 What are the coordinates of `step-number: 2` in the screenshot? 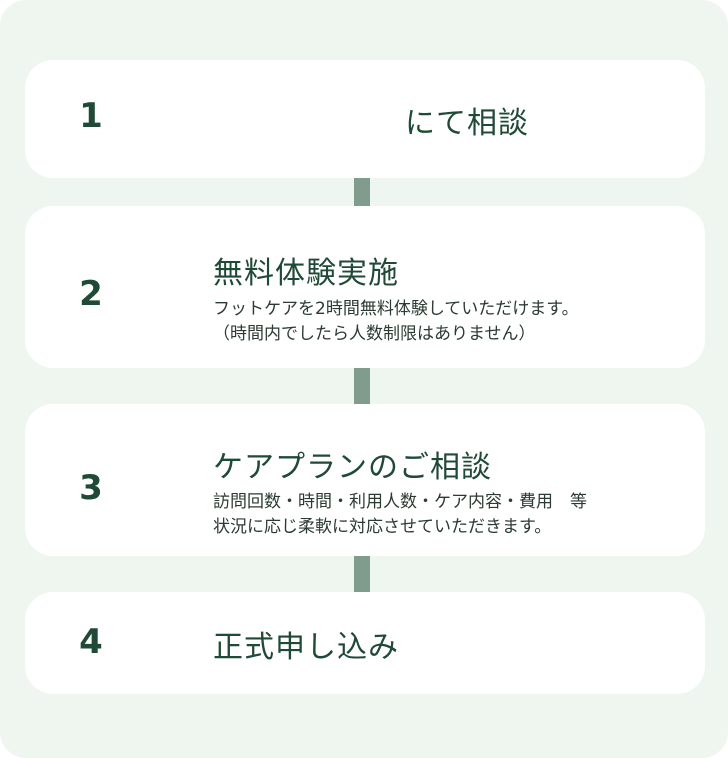 It's located at (91, 294).